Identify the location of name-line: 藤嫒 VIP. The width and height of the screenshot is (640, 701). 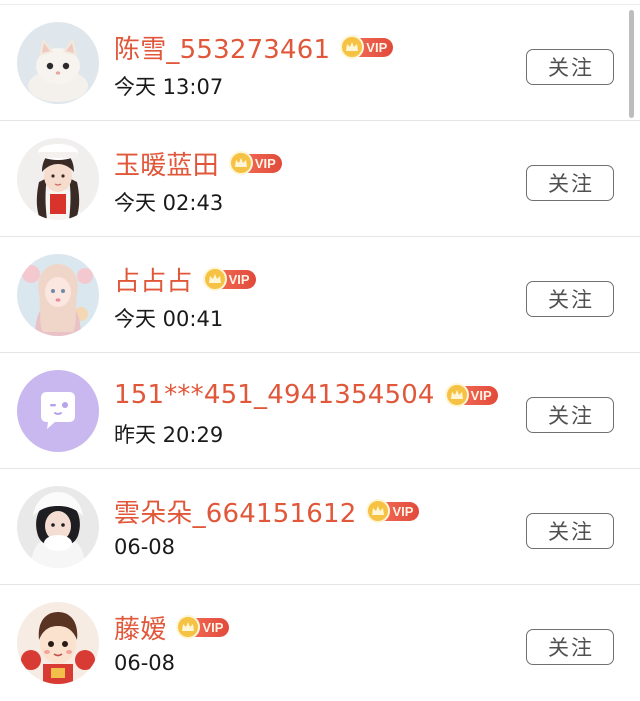
(172, 627).